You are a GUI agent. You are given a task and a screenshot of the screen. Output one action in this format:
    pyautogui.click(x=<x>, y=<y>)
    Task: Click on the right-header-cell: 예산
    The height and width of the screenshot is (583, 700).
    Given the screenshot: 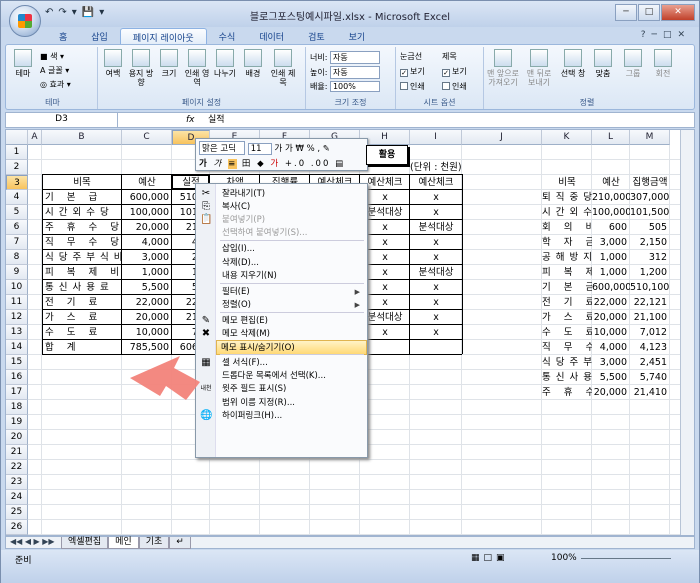 What is the action you would take?
    pyautogui.click(x=611, y=182)
    